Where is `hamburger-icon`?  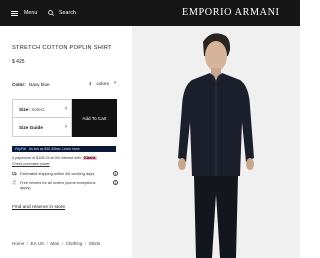 hamburger-icon is located at coordinates (14, 13).